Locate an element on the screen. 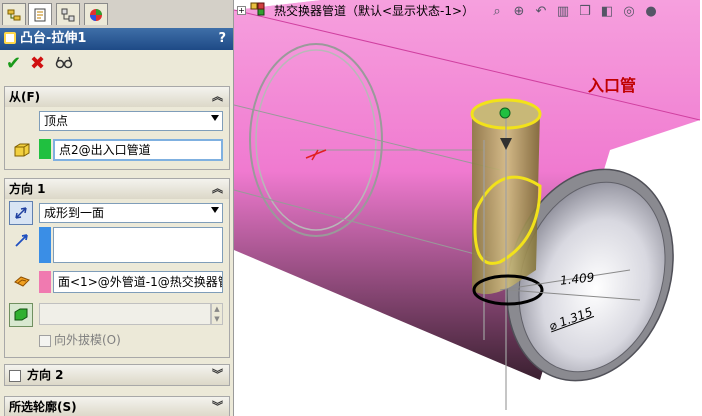  selected-contours-header: 所选轮廓(S) ︾ is located at coordinates (117, 406).